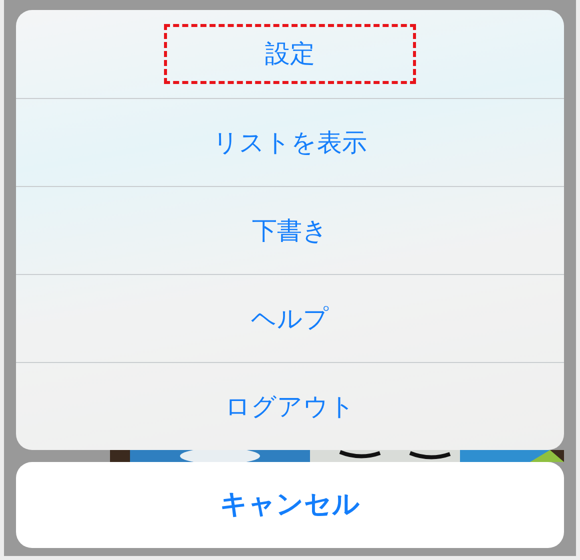 Image resolution: width=580 pixels, height=560 pixels. What do you see at coordinates (290, 54) in the screenshot?
I see `menu-item: 設定` at bounding box center [290, 54].